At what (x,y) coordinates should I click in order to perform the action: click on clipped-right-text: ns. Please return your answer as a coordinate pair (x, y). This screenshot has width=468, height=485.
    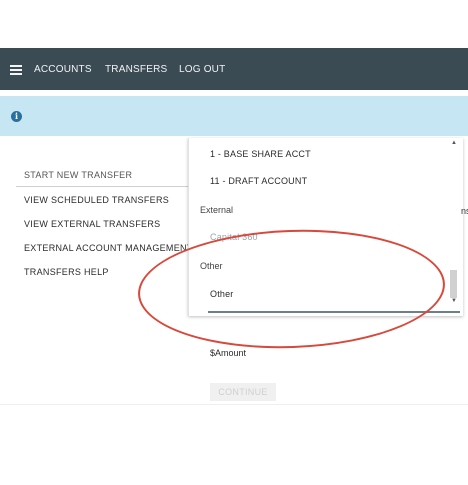
    Looking at the image, I should click on (464, 211).